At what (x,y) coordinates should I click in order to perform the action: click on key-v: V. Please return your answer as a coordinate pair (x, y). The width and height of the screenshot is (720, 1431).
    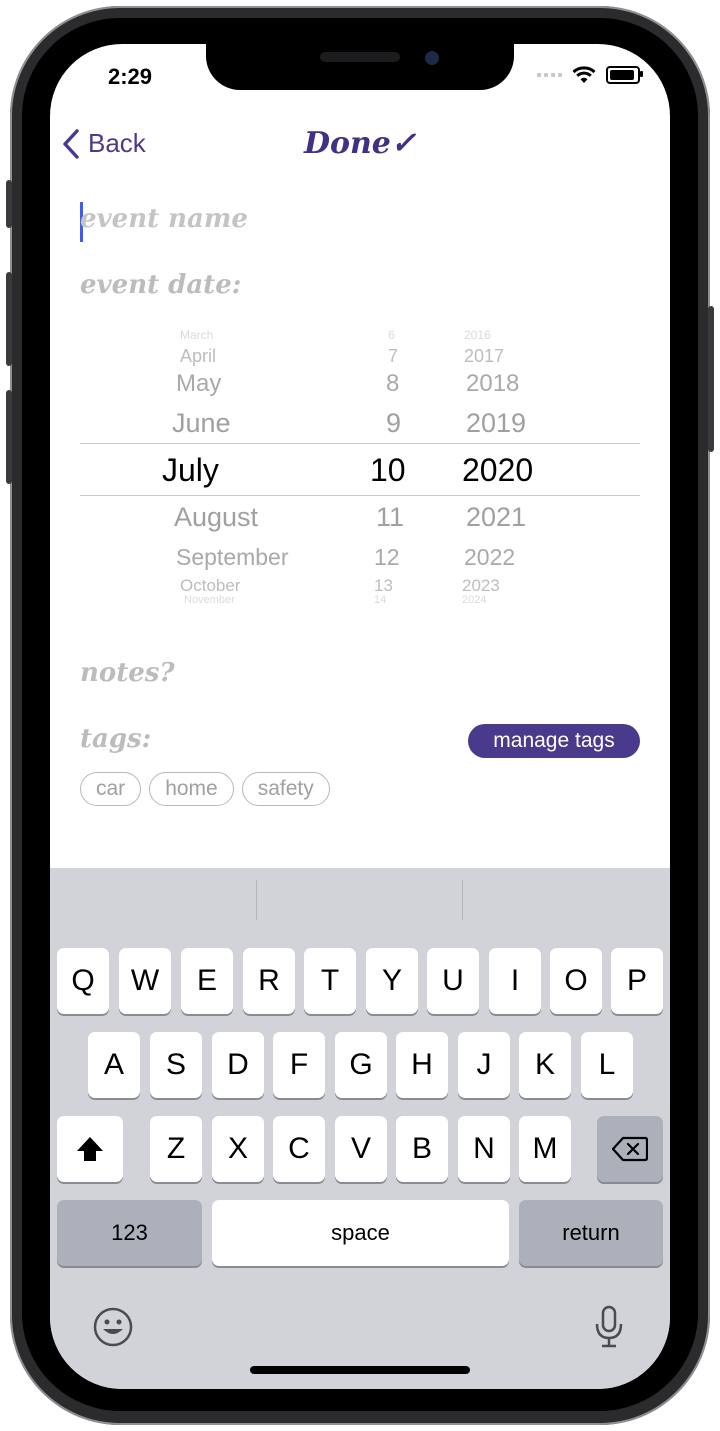
    Looking at the image, I should click on (361, 1149).